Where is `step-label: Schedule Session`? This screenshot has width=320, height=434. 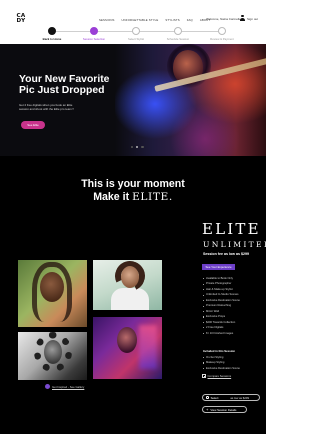 step-label: Schedule Session is located at coordinates (178, 39).